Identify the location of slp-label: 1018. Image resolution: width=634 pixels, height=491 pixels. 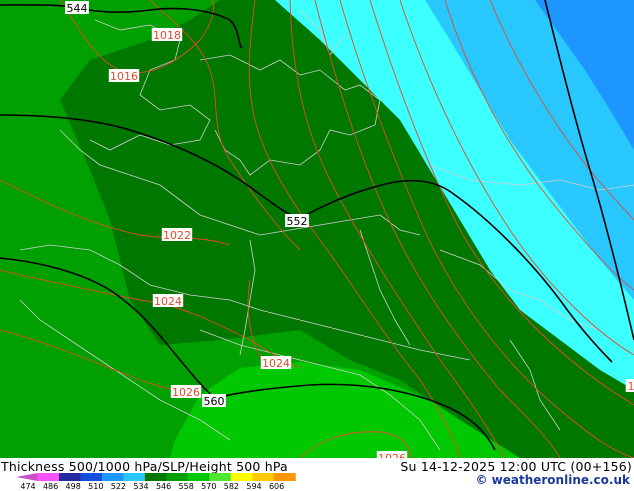
(167, 35).